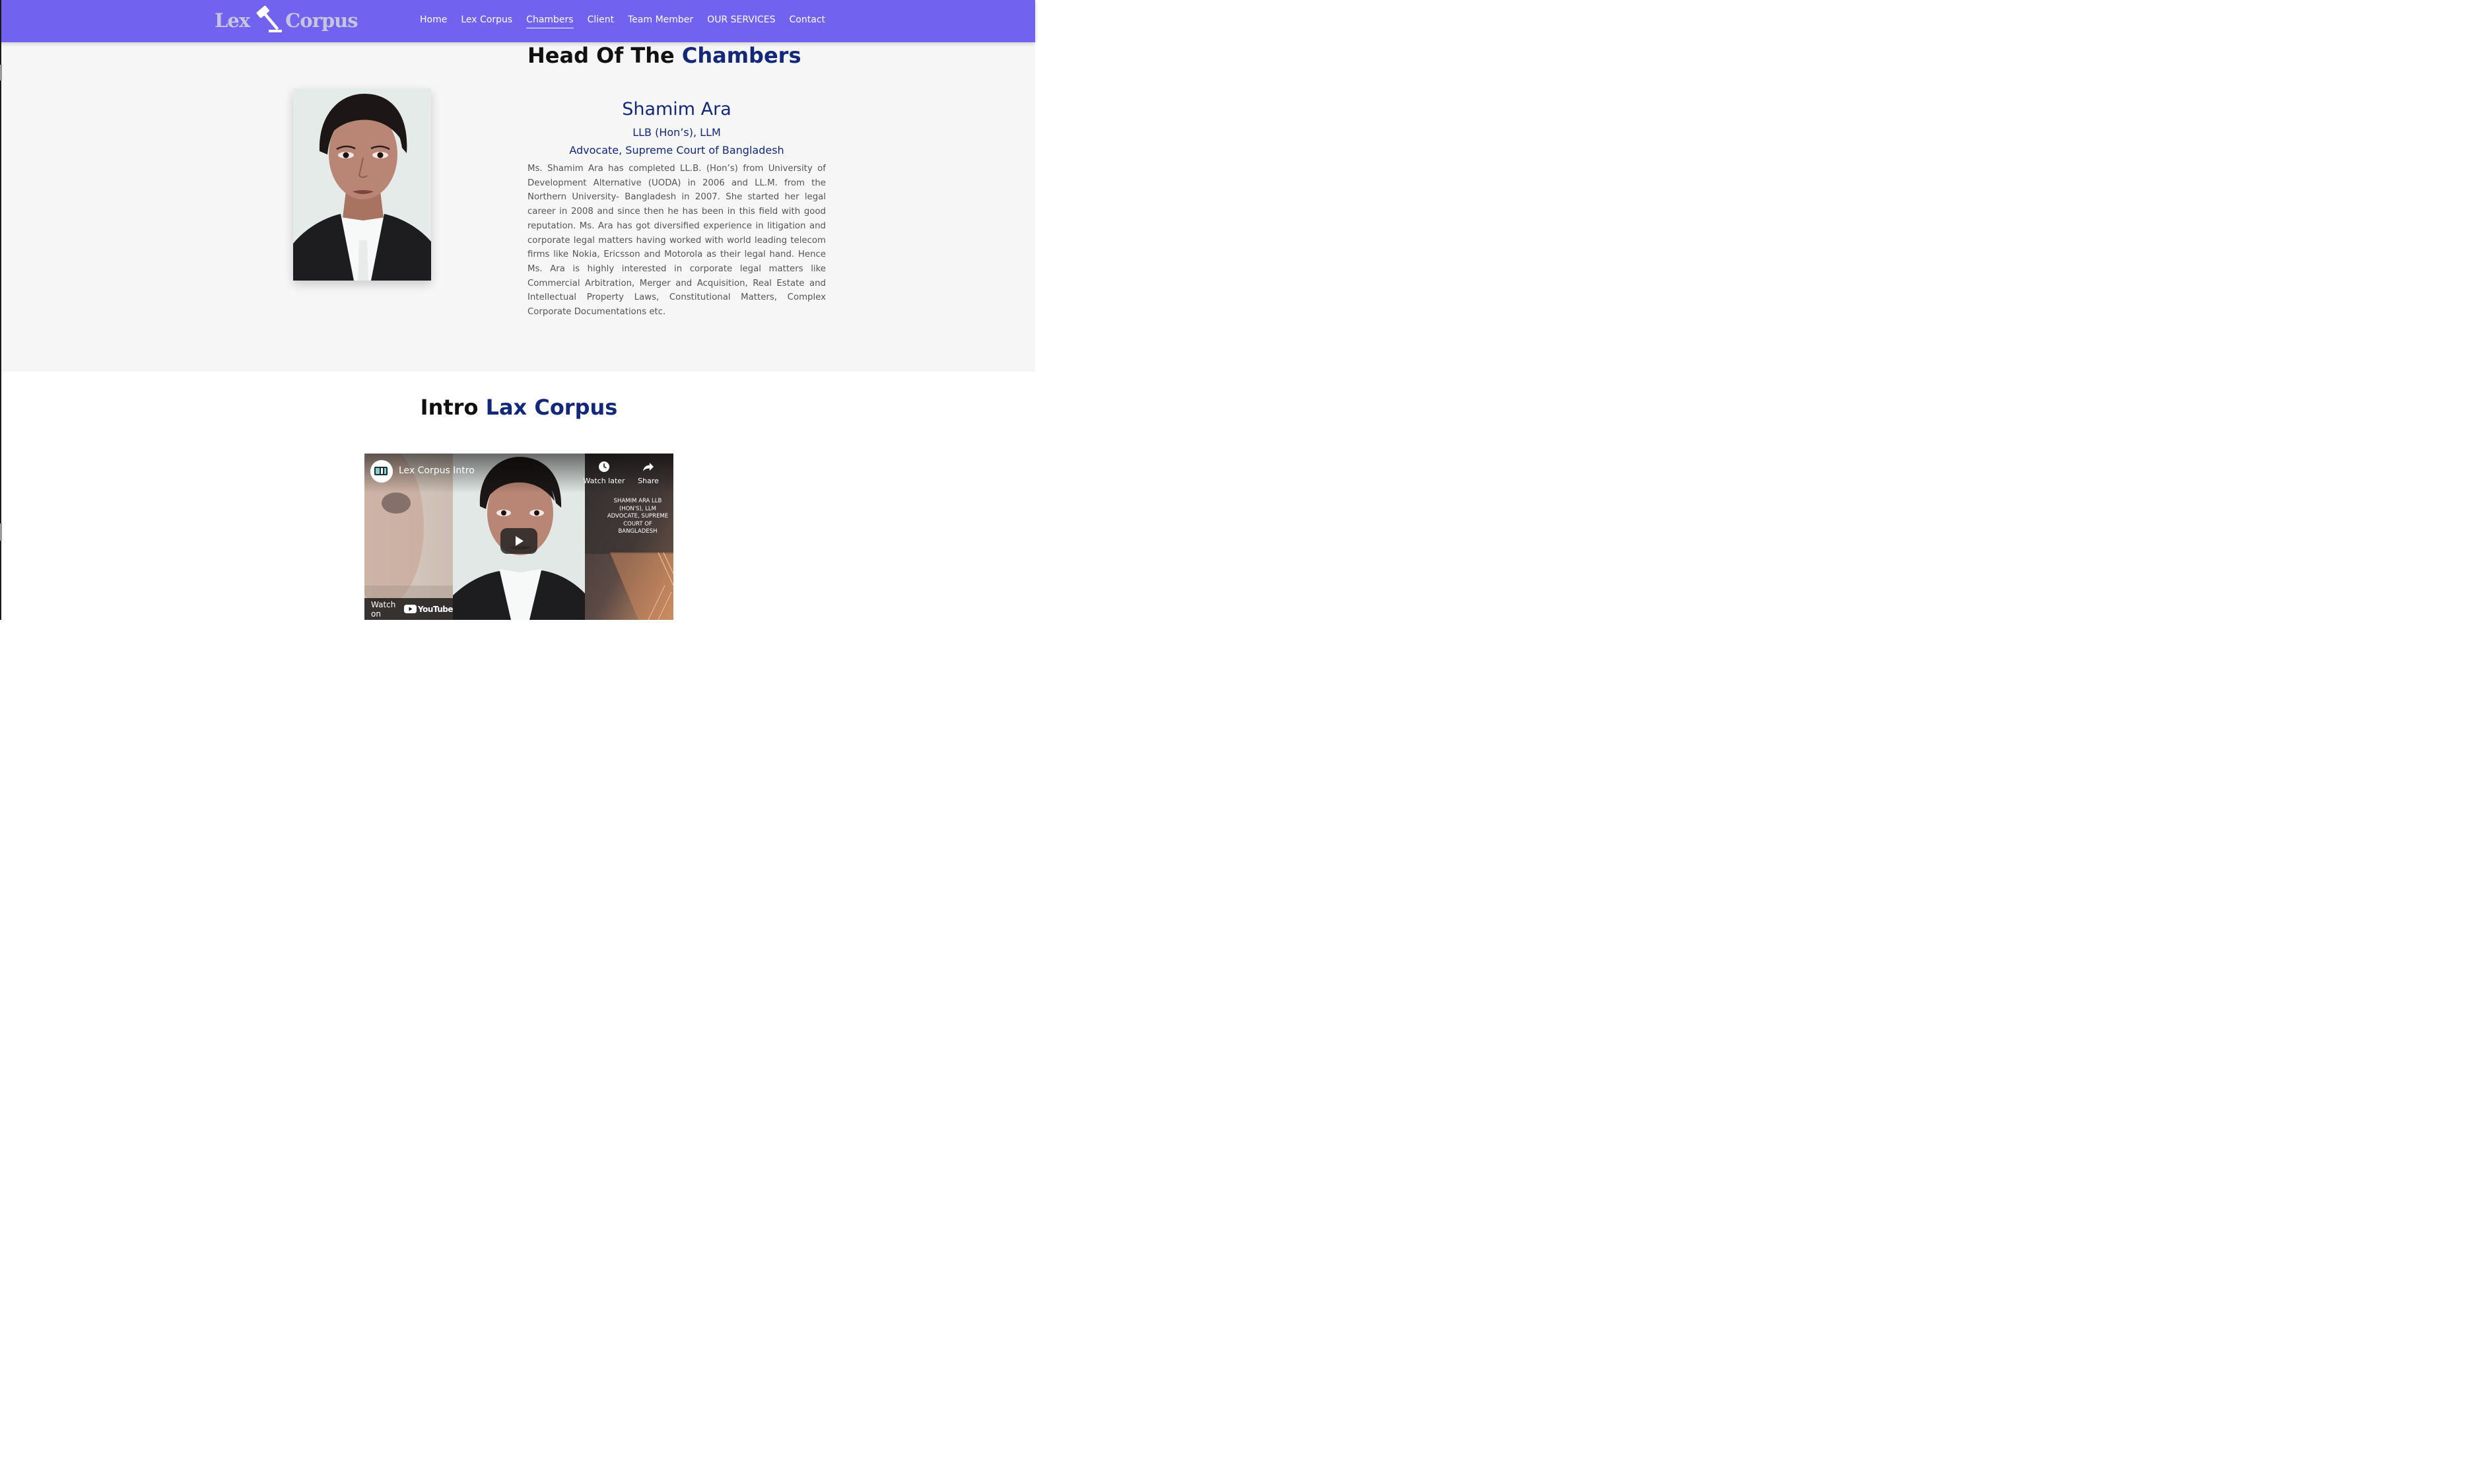 Image resolution: width=2477 pixels, height=1484 pixels. I want to click on nav-client: Client, so click(601, 20).